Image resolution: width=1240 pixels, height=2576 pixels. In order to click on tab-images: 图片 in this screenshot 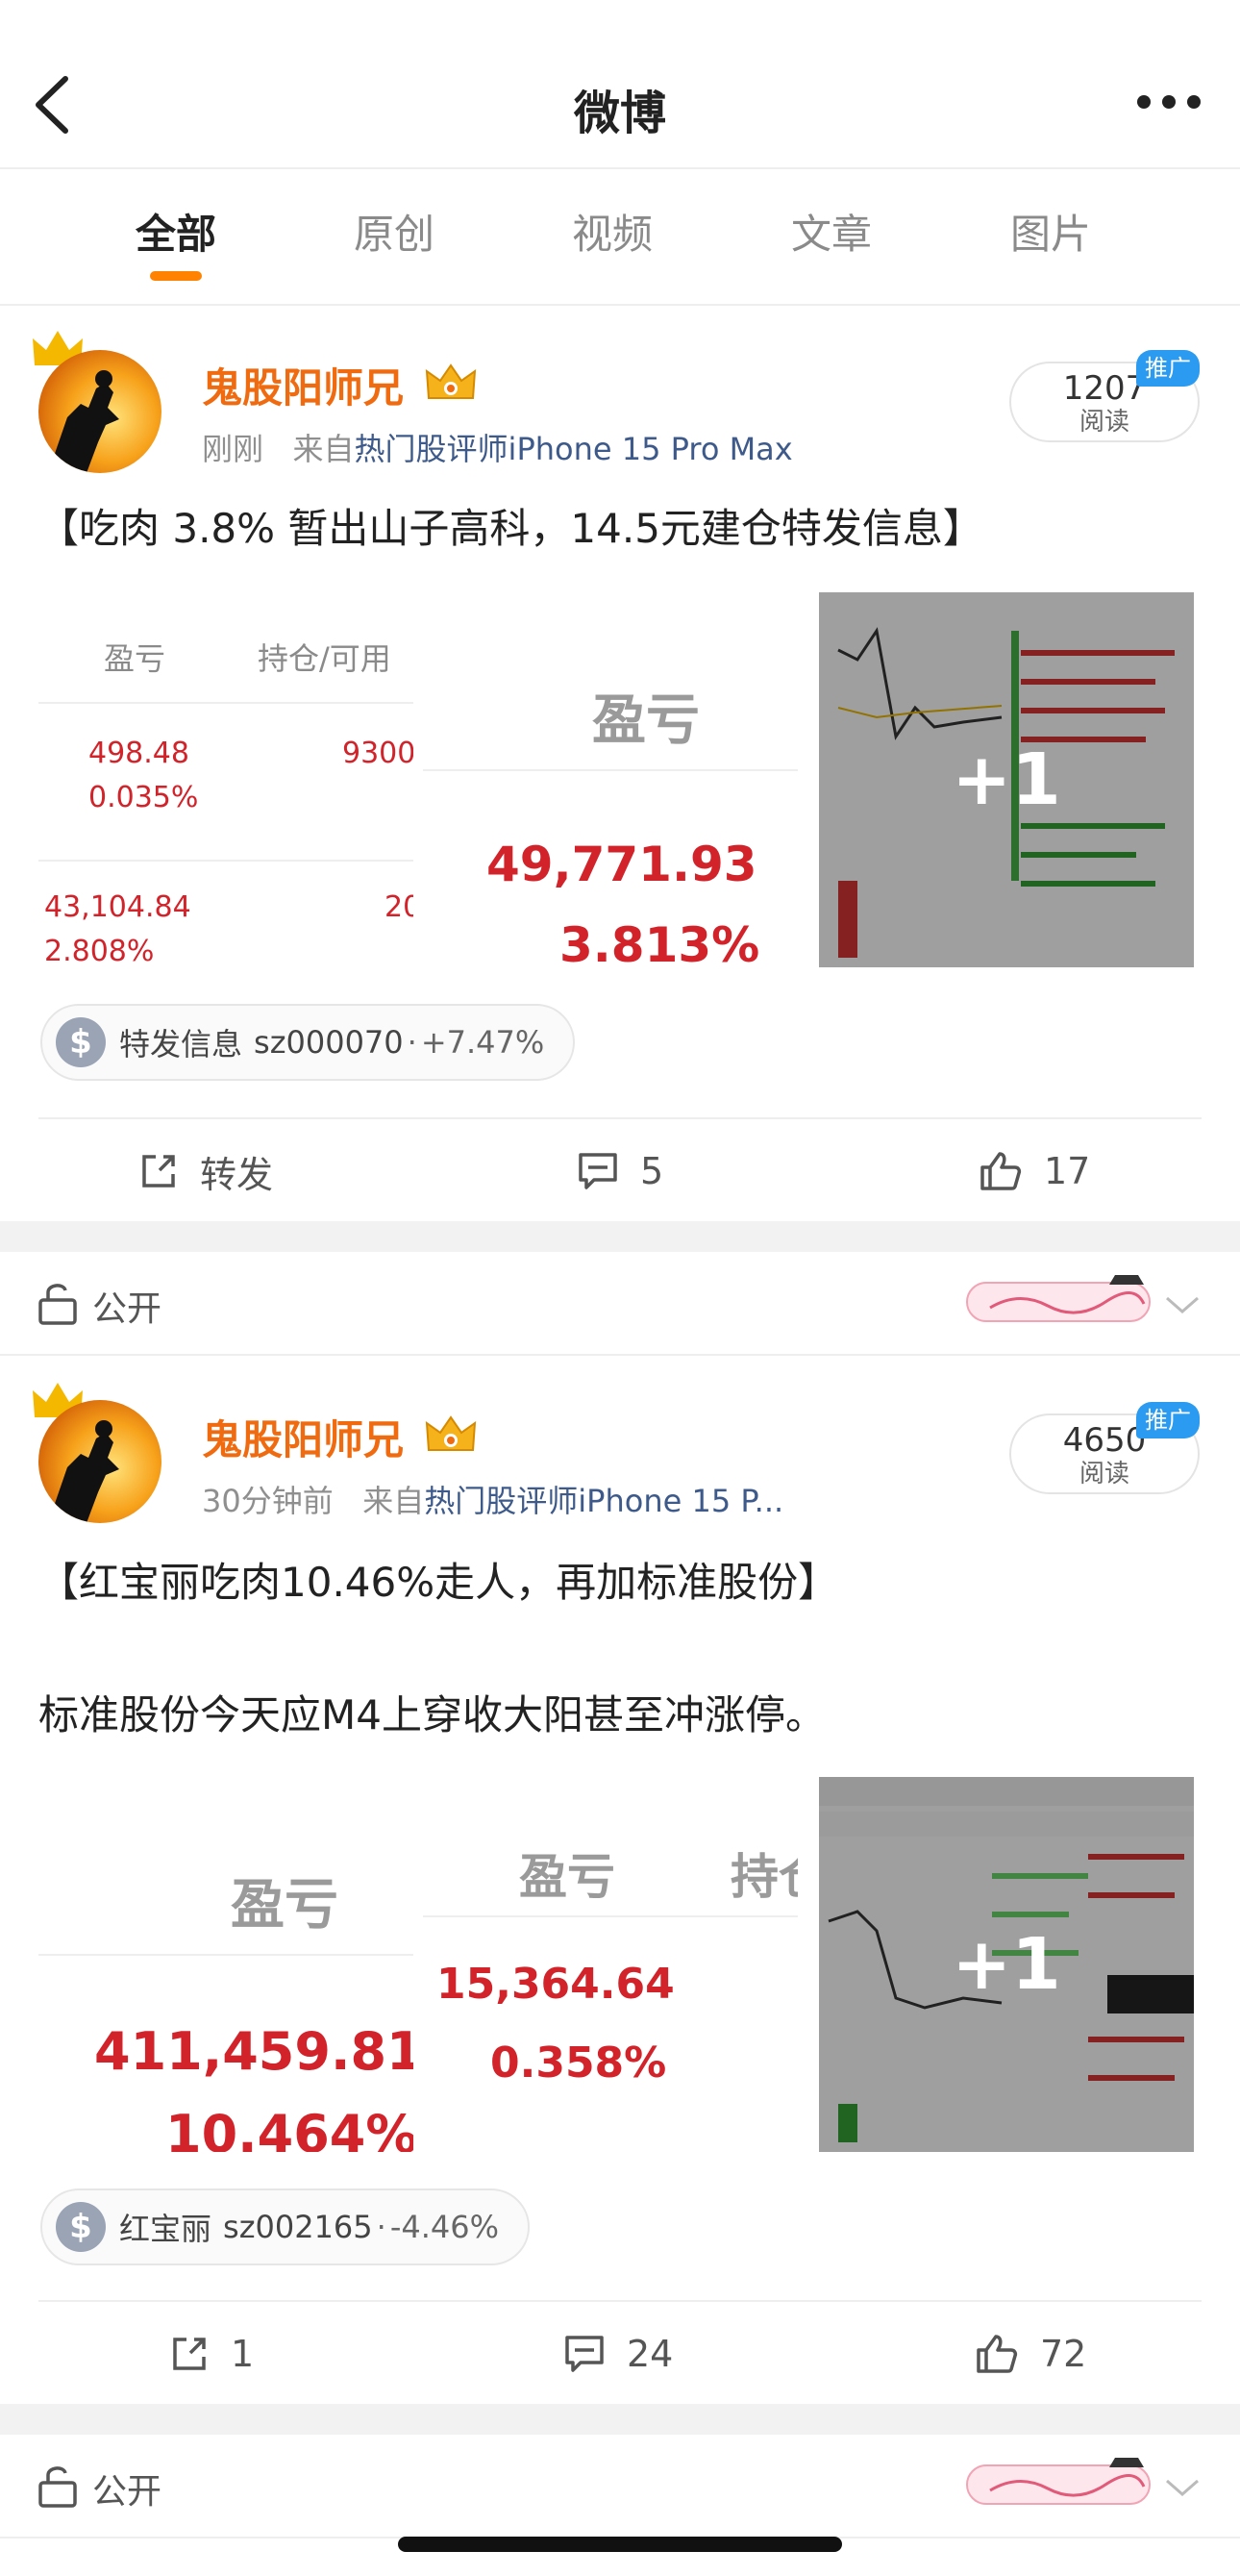, I will do `click(1051, 231)`.